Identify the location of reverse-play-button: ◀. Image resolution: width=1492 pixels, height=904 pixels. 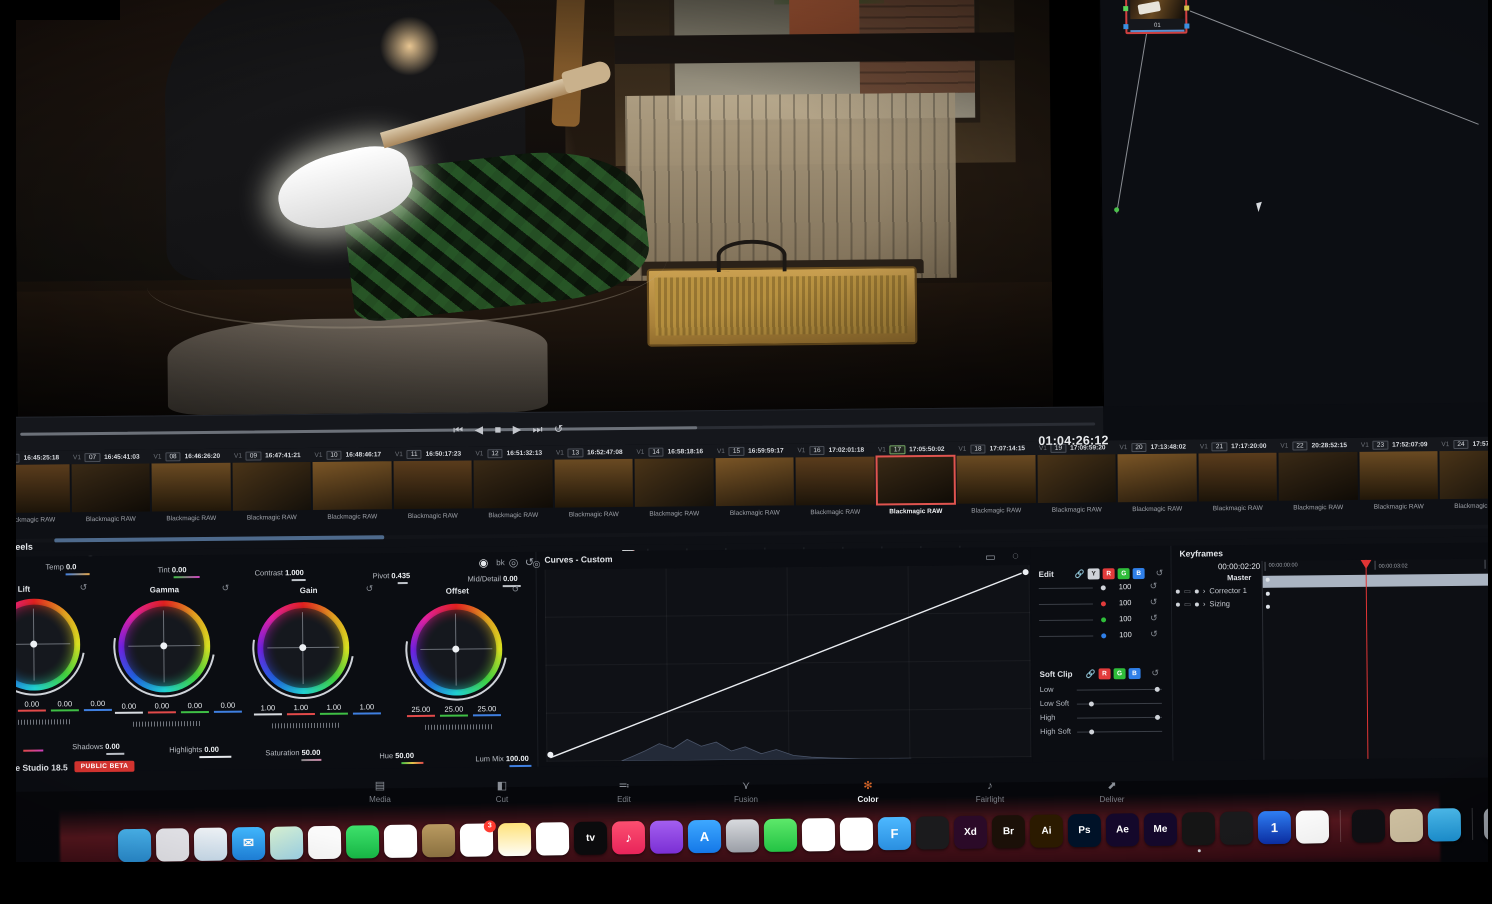
(479, 430).